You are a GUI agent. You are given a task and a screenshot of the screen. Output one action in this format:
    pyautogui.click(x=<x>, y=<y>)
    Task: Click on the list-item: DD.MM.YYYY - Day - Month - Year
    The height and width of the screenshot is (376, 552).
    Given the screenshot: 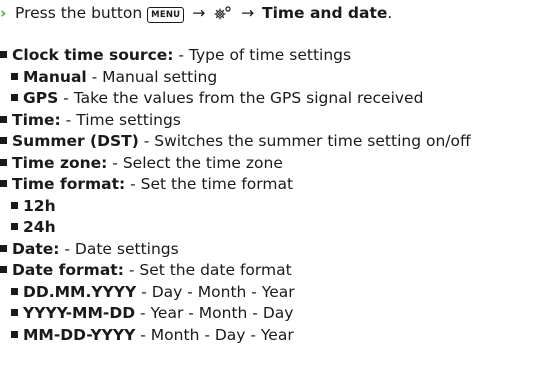 What is the action you would take?
    pyautogui.click(x=153, y=292)
    